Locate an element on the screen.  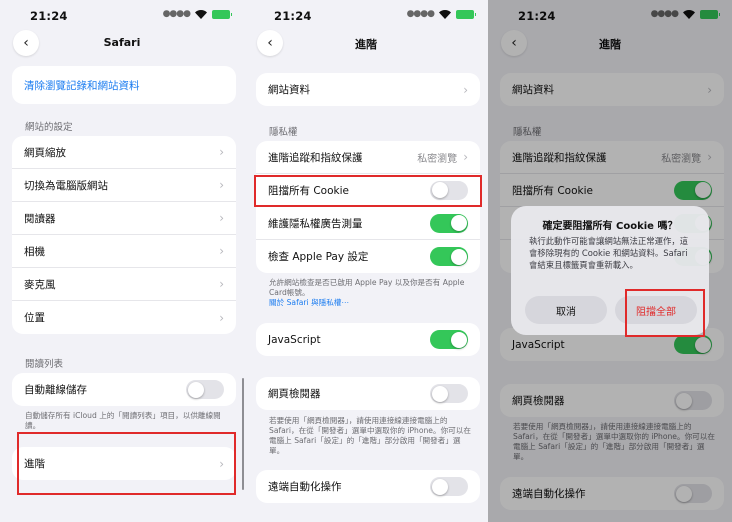
clear-history-card: 清除瀏覽記錄和網站資料 is located at coordinates (124, 85).